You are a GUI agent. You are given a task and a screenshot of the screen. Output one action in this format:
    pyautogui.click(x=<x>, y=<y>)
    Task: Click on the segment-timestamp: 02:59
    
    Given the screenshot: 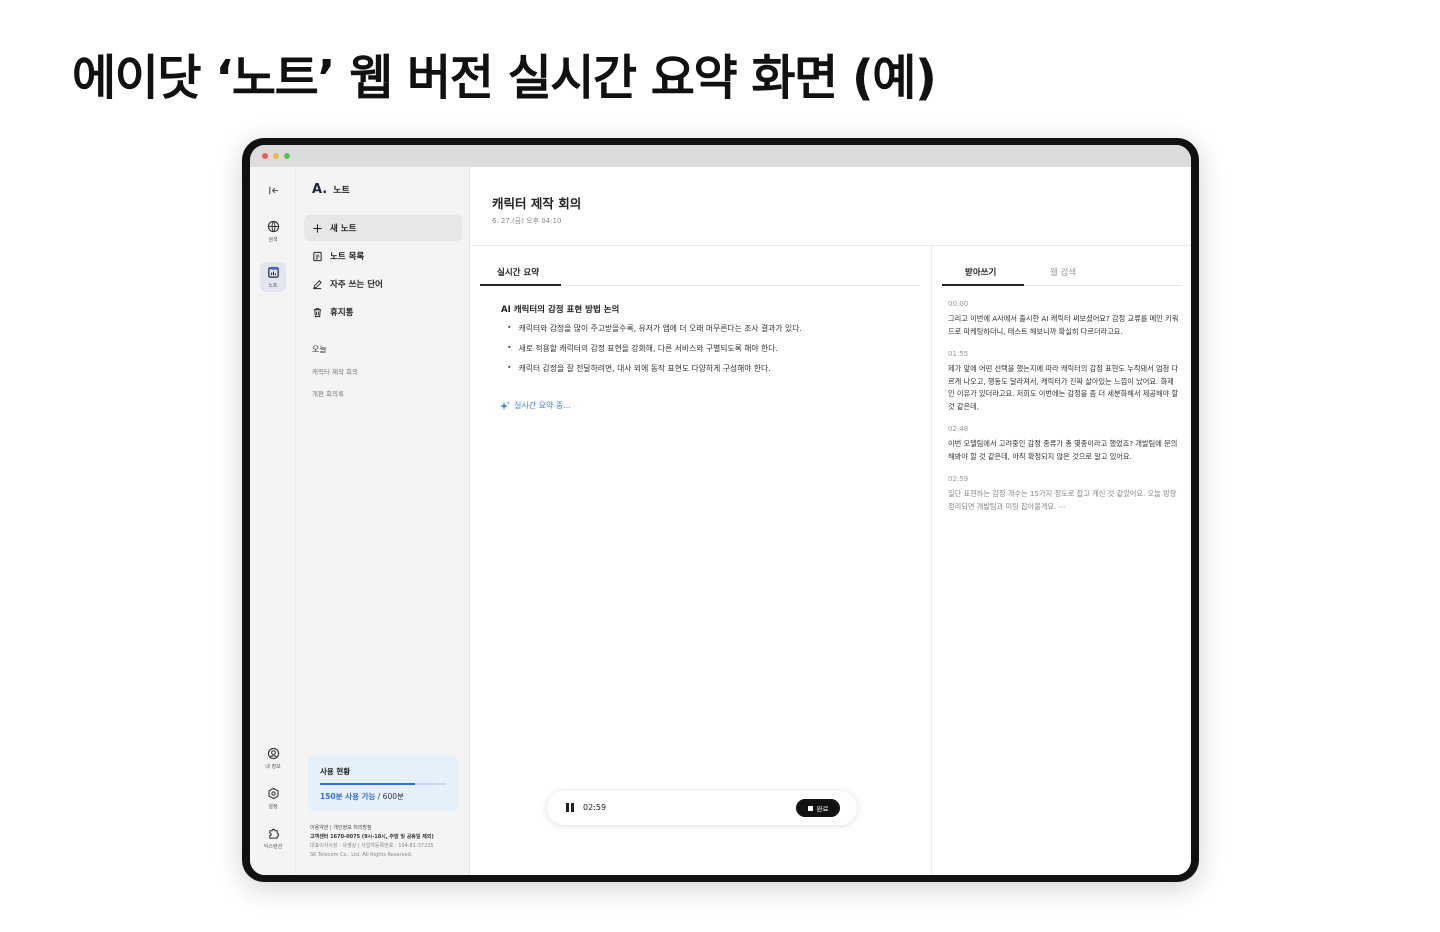 What is the action you would take?
    pyautogui.click(x=1064, y=479)
    